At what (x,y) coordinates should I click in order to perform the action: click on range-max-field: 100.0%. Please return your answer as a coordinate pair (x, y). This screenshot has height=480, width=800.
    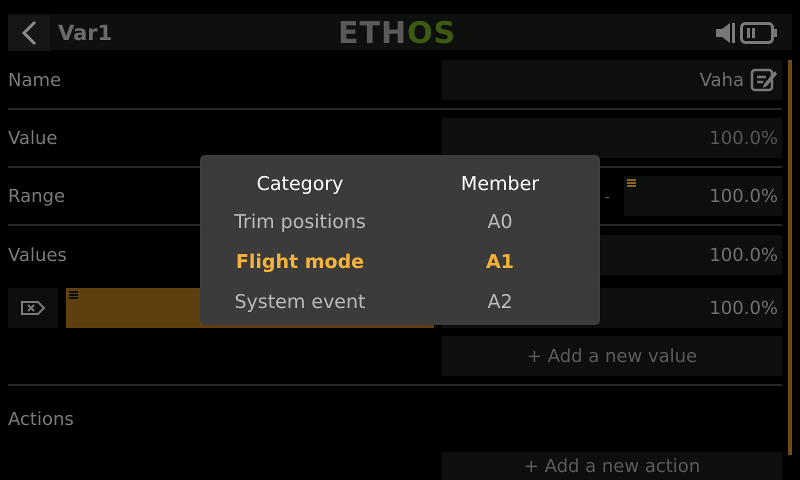
    Looking at the image, I should click on (703, 196).